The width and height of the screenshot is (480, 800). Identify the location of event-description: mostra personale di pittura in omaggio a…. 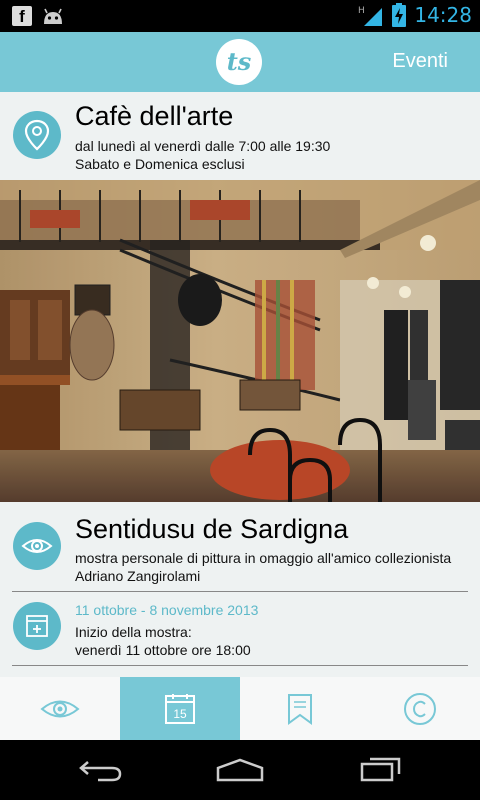
(263, 558).